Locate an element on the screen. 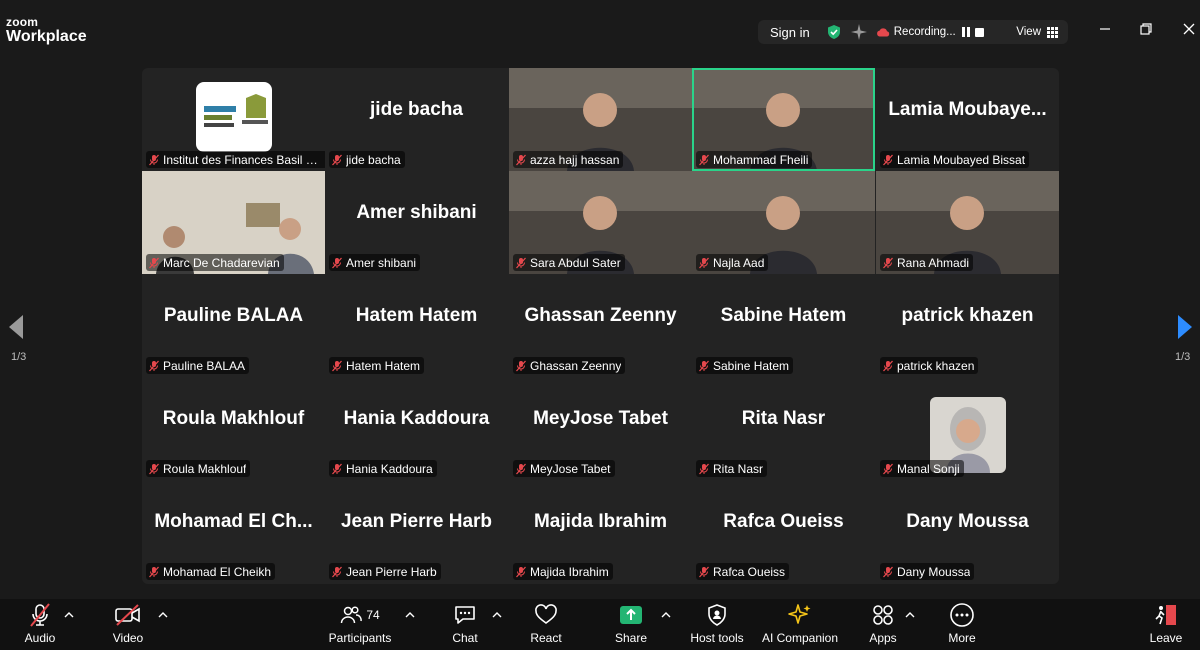 The height and width of the screenshot is (650, 1200). next-page-icon is located at coordinates (1185, 327).